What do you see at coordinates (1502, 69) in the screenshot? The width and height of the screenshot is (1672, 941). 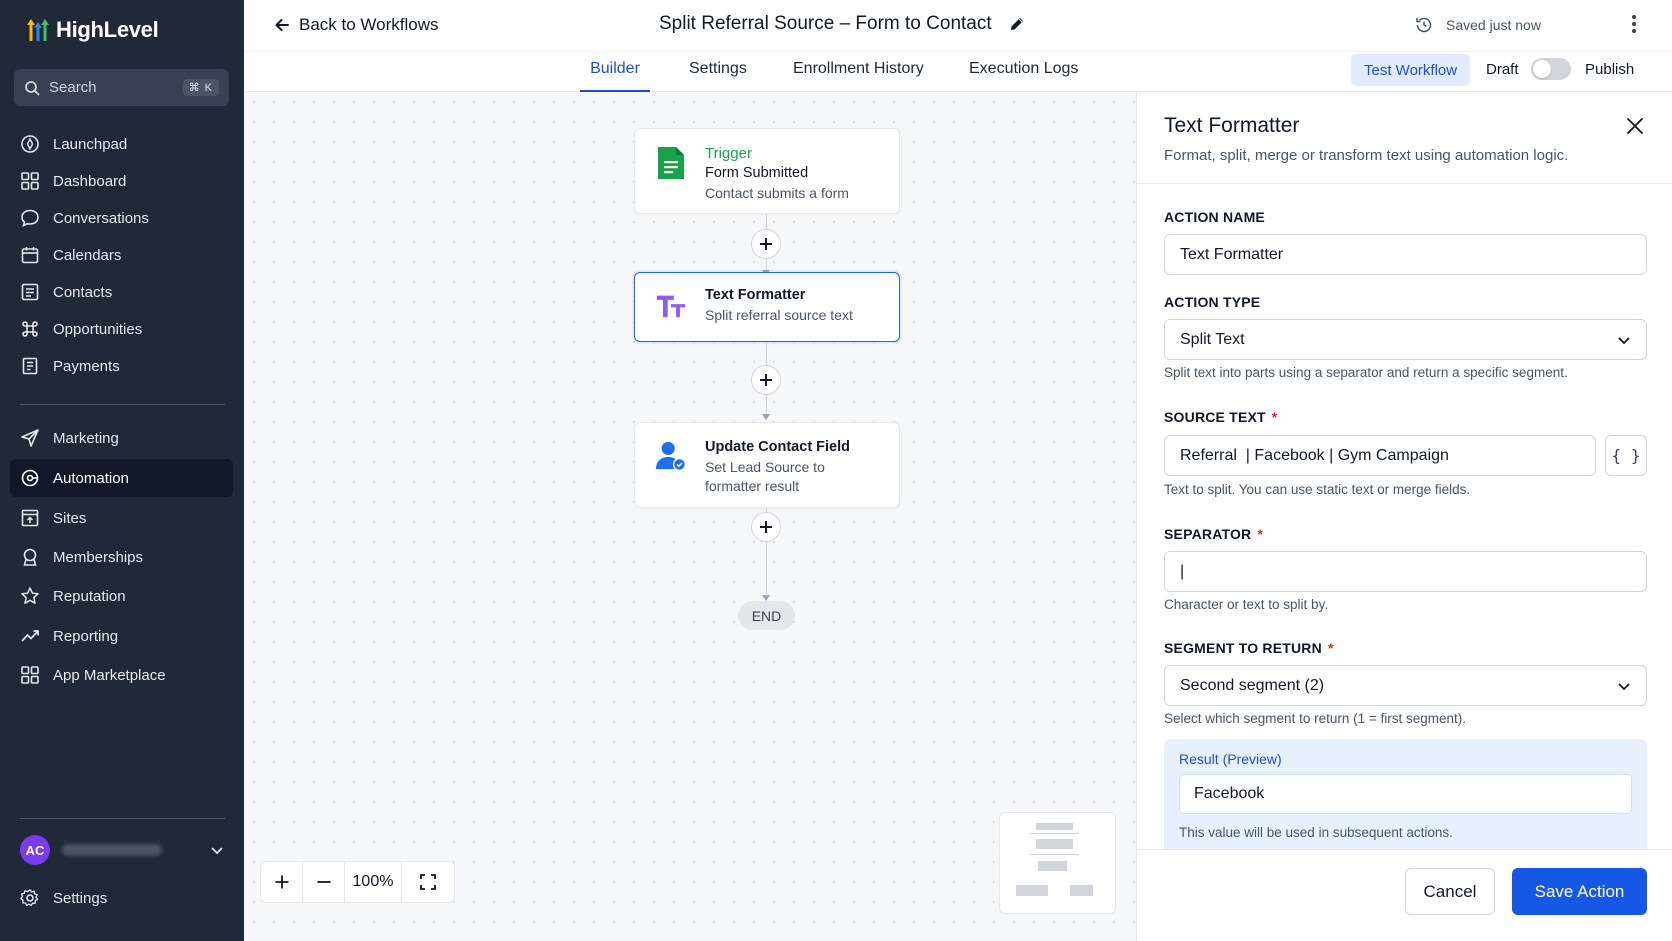 I see `draft-label: Draft` at bounding box center [1502, 69].